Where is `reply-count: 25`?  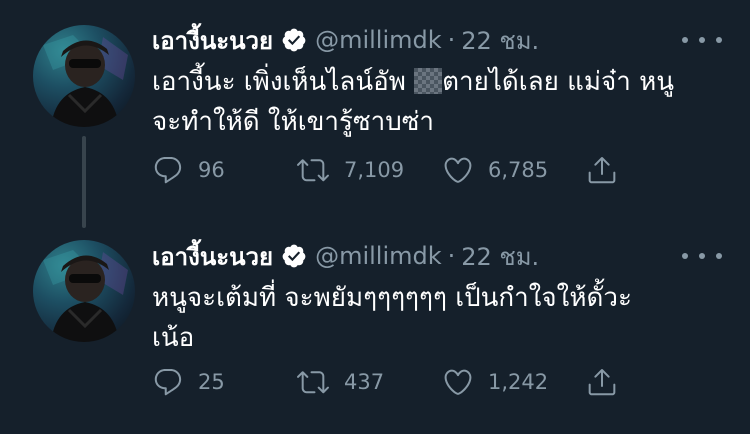 reply-count: 25 is located at coordinates (211, 382).